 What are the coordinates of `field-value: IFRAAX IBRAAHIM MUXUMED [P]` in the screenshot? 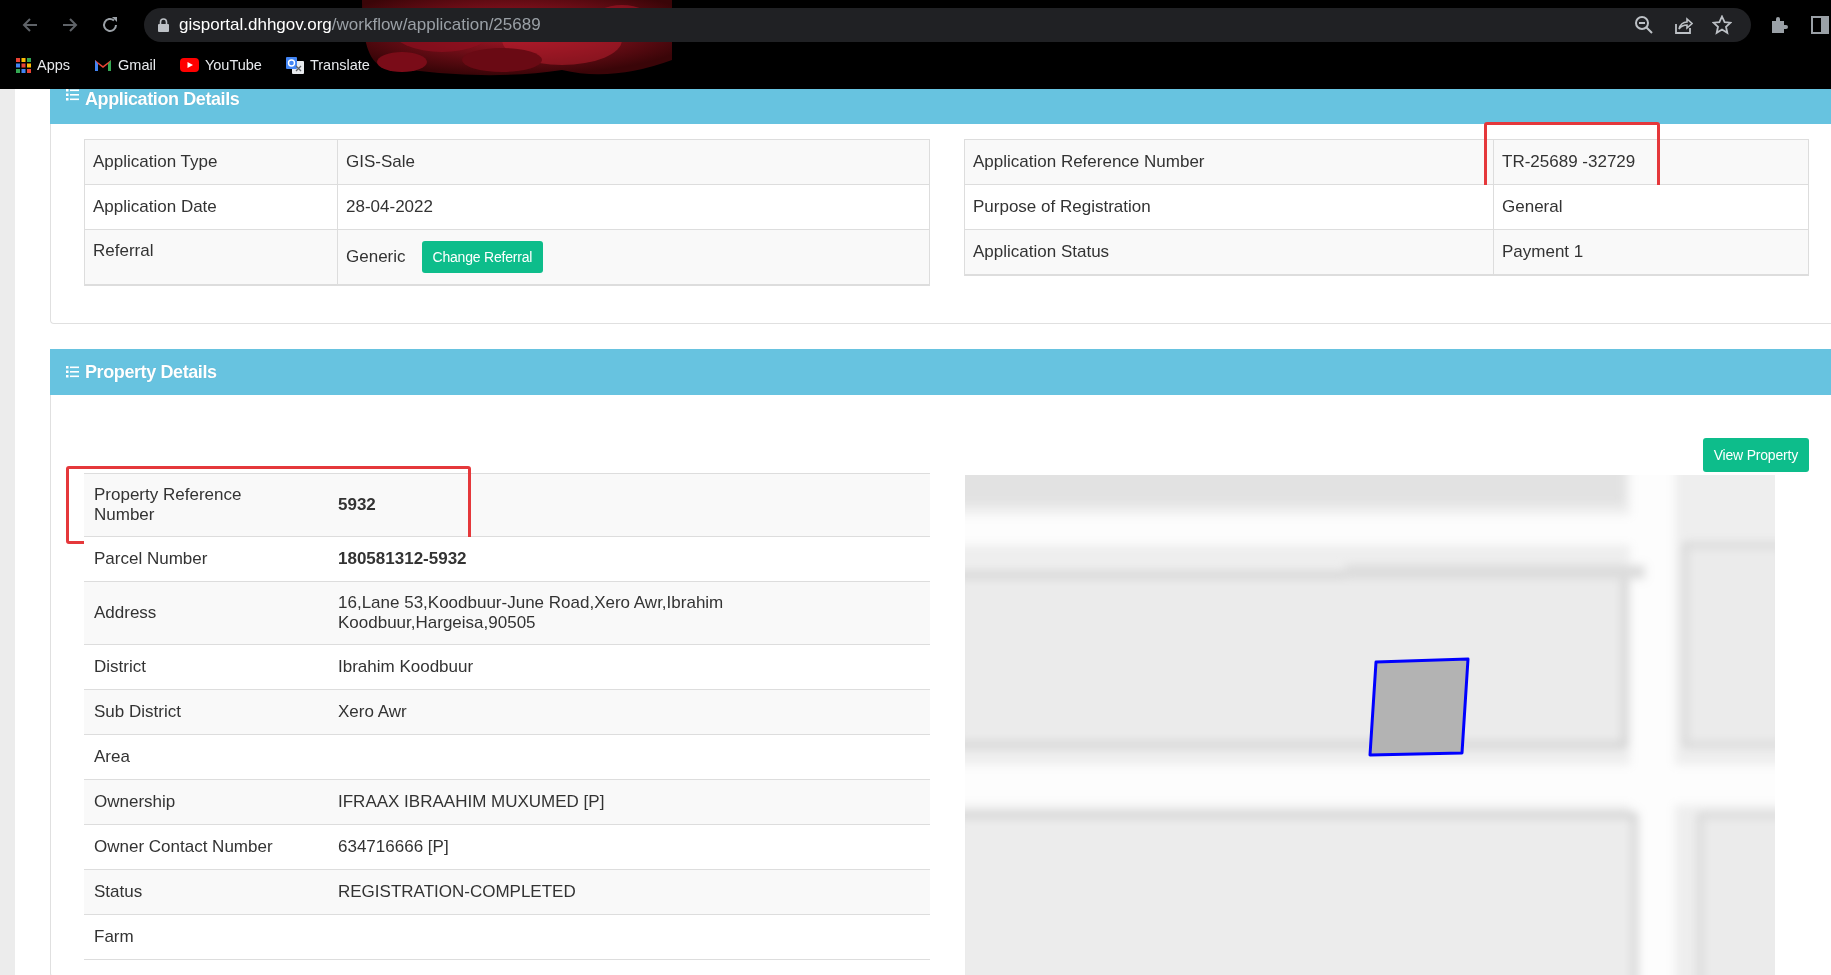 It's located at (471, 802).